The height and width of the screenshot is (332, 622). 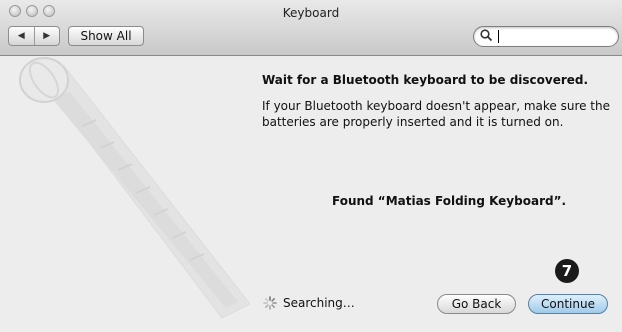 What do you see at coordinates (486, 37) in the screenshot?
I see `search-icon` at bounding box center [486, 37].